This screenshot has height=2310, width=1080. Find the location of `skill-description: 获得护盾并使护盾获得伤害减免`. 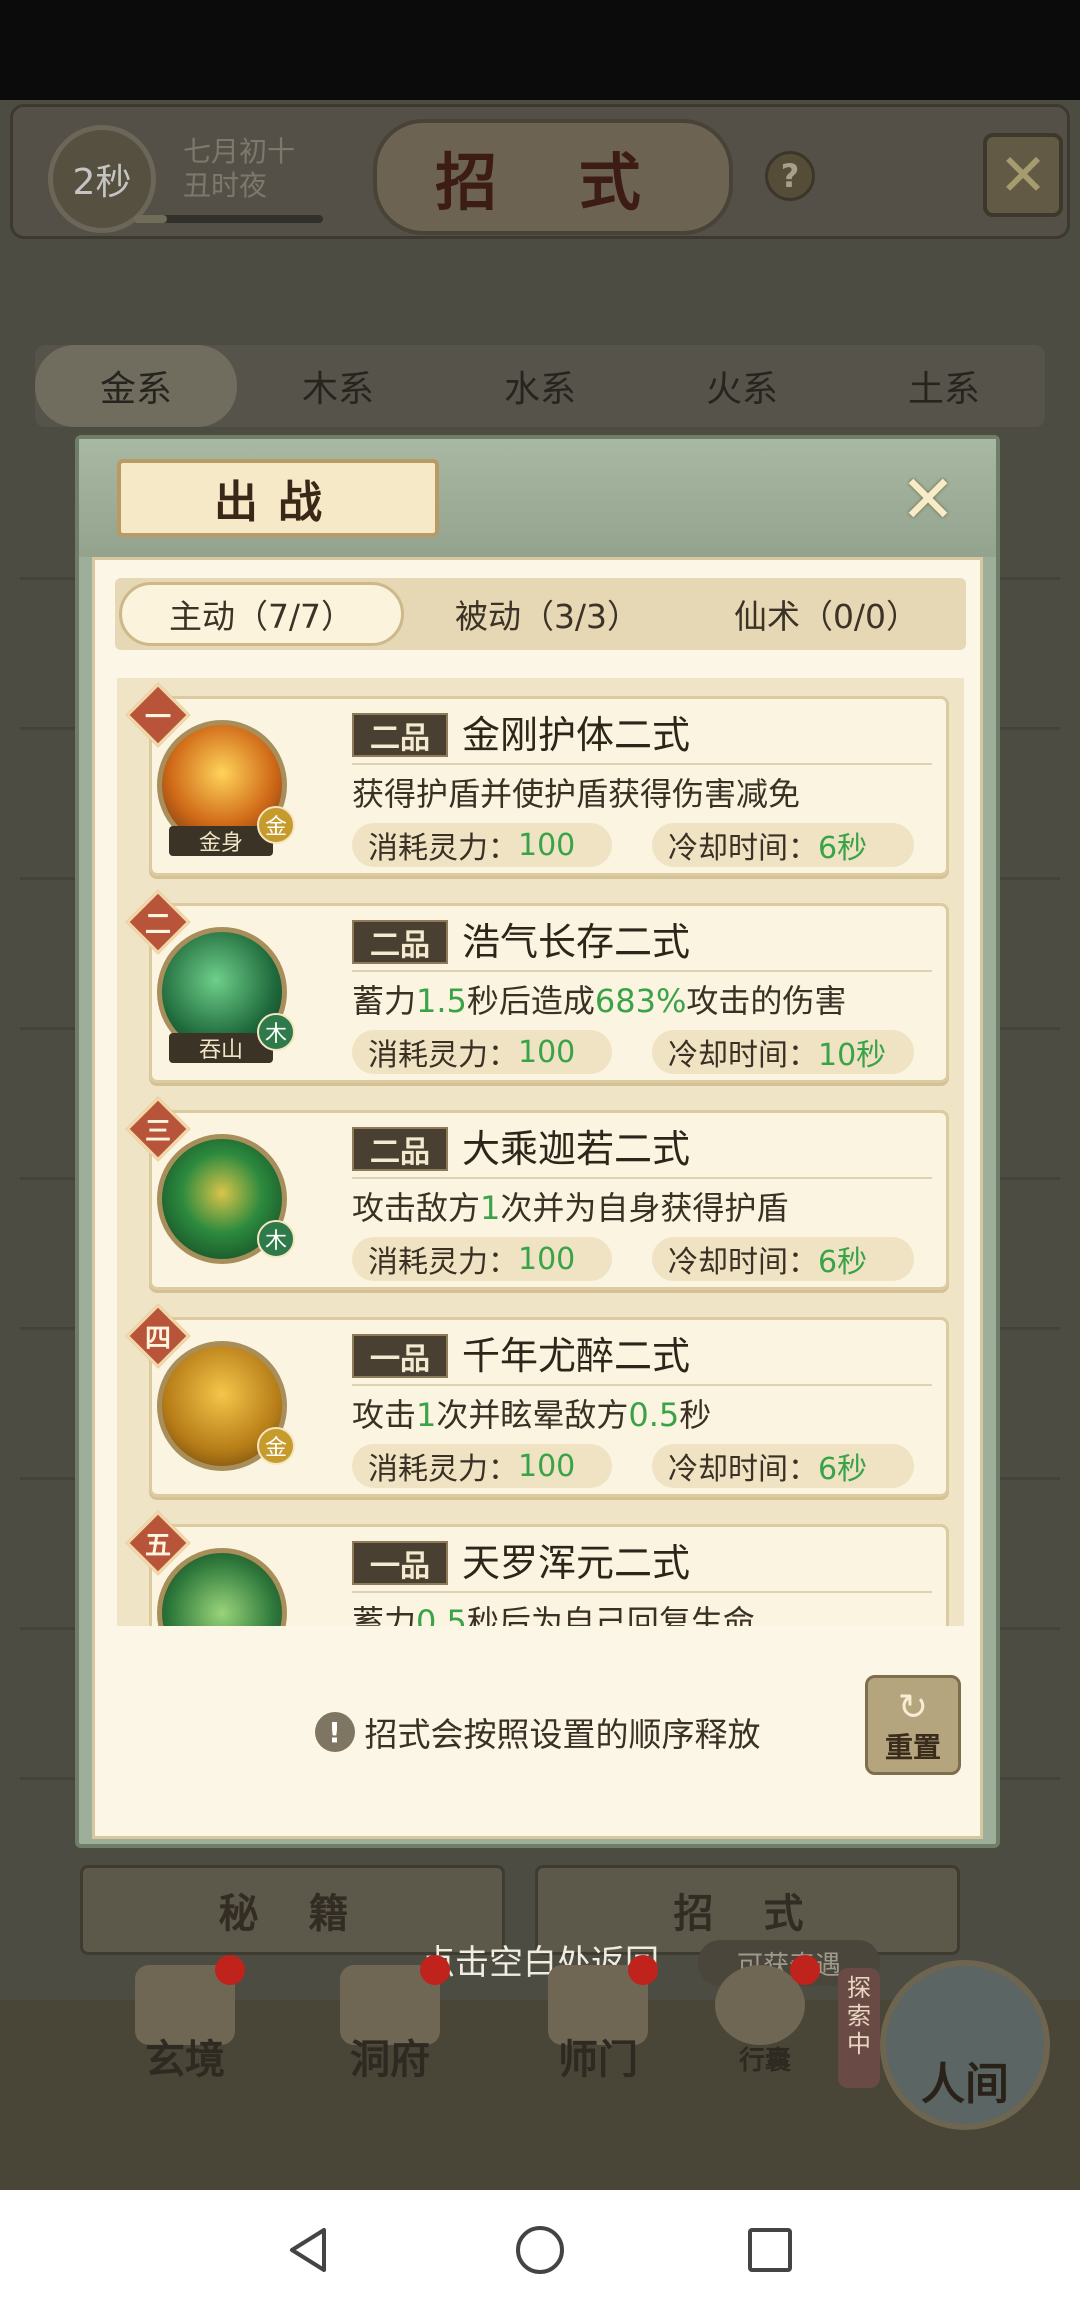

skill-description: 获得护盾并使护盾获得伤害减免 is located at coordinates (576, 794).